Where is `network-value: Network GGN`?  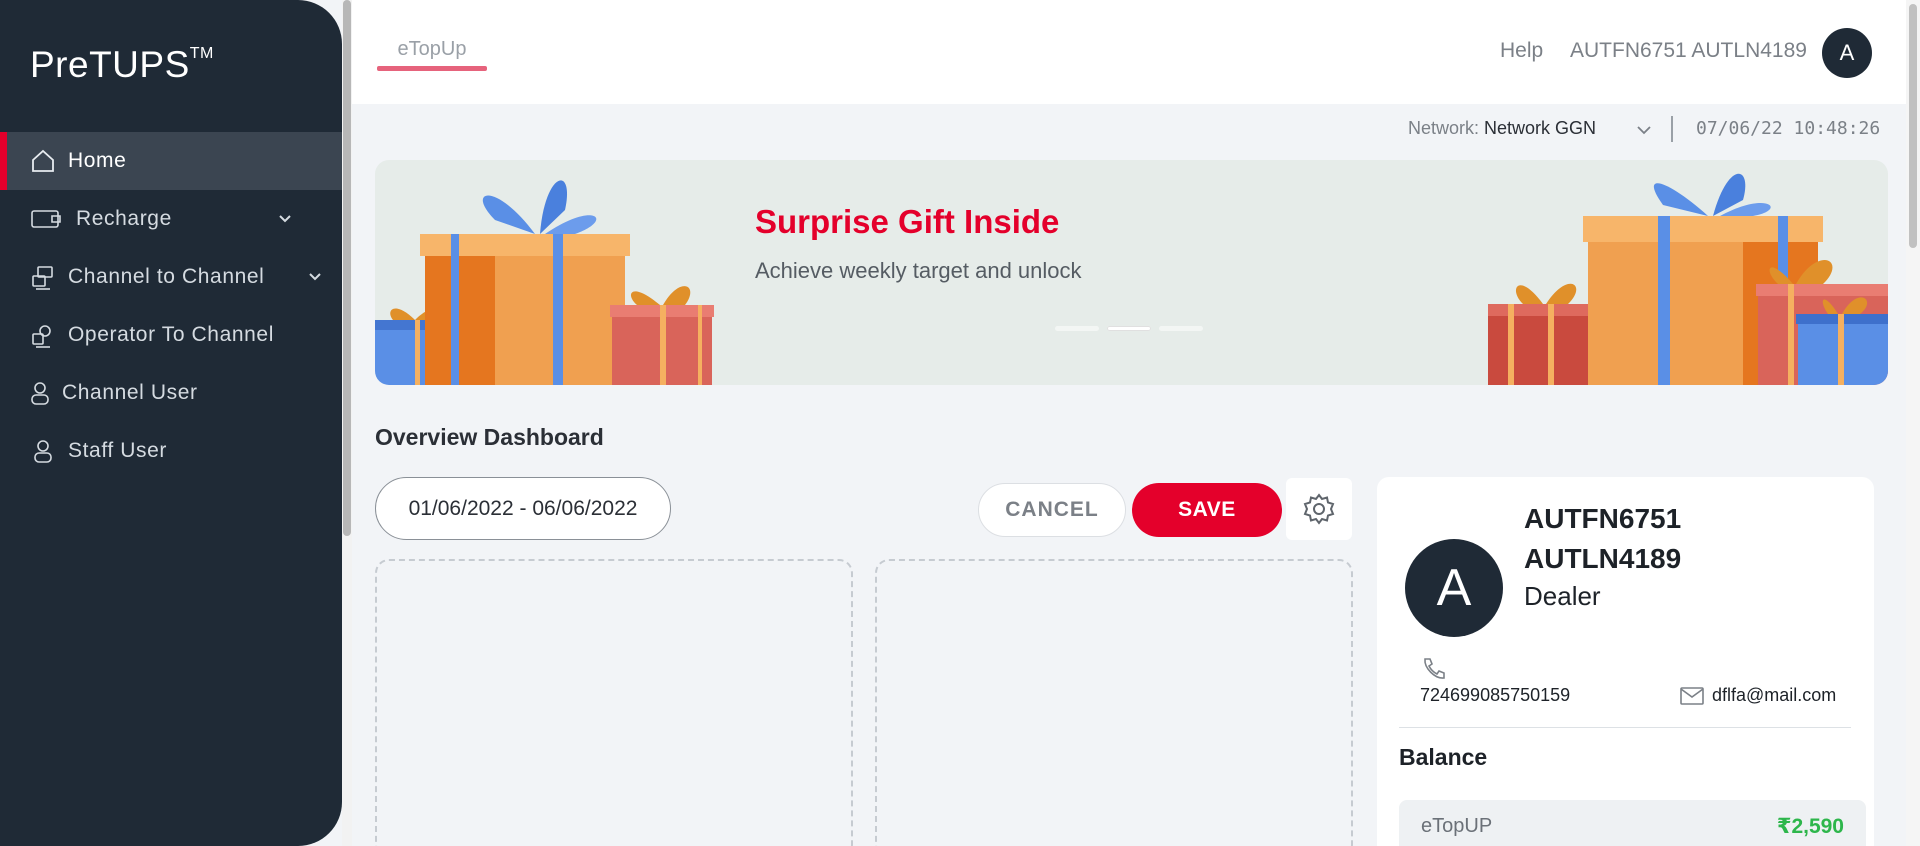
network-value: Network GGN is located at coordinates (1540, 128).